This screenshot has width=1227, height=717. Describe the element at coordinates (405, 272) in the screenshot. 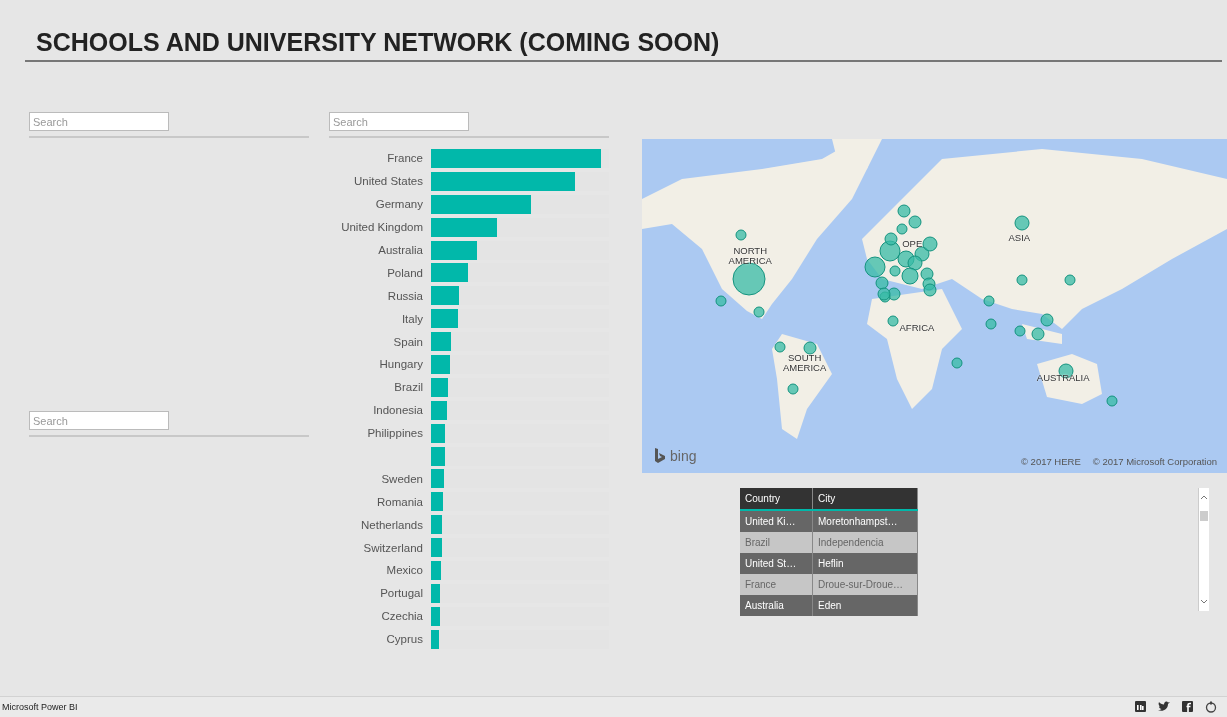

I see `bar-label: Poland` at that location.